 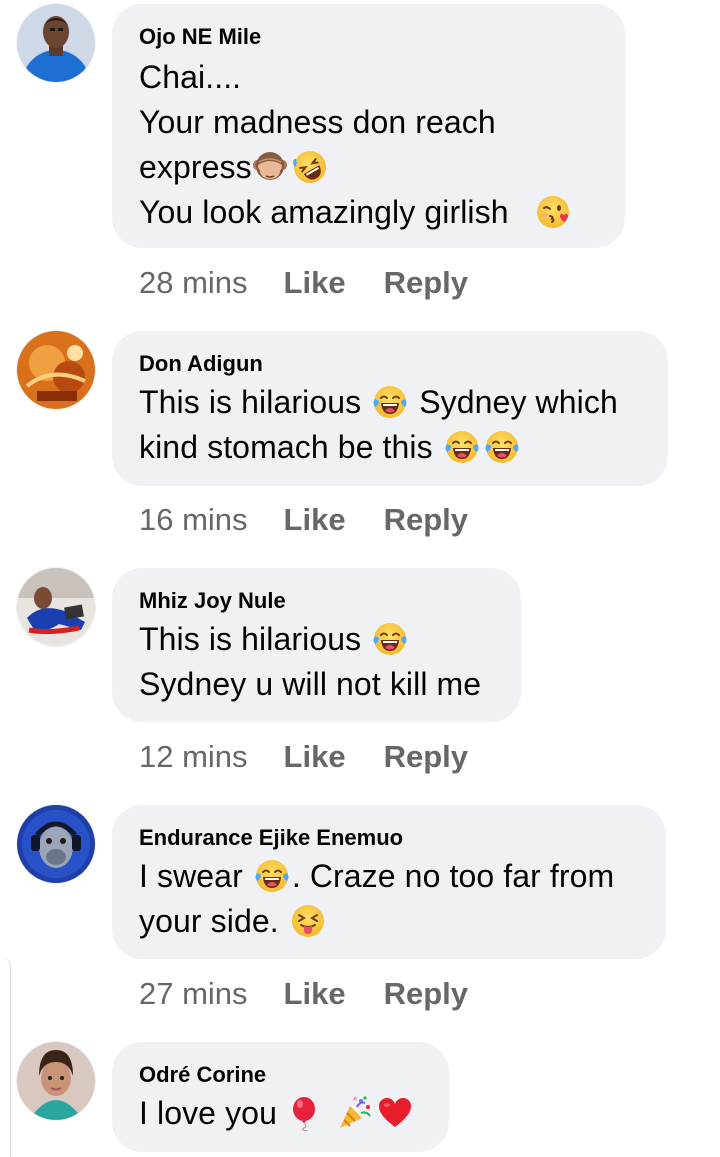 What do you see at coordinates (281, 1113) in the screenshot?
I see `comment-text-line: I love you` at bounding box center [281, 1113].